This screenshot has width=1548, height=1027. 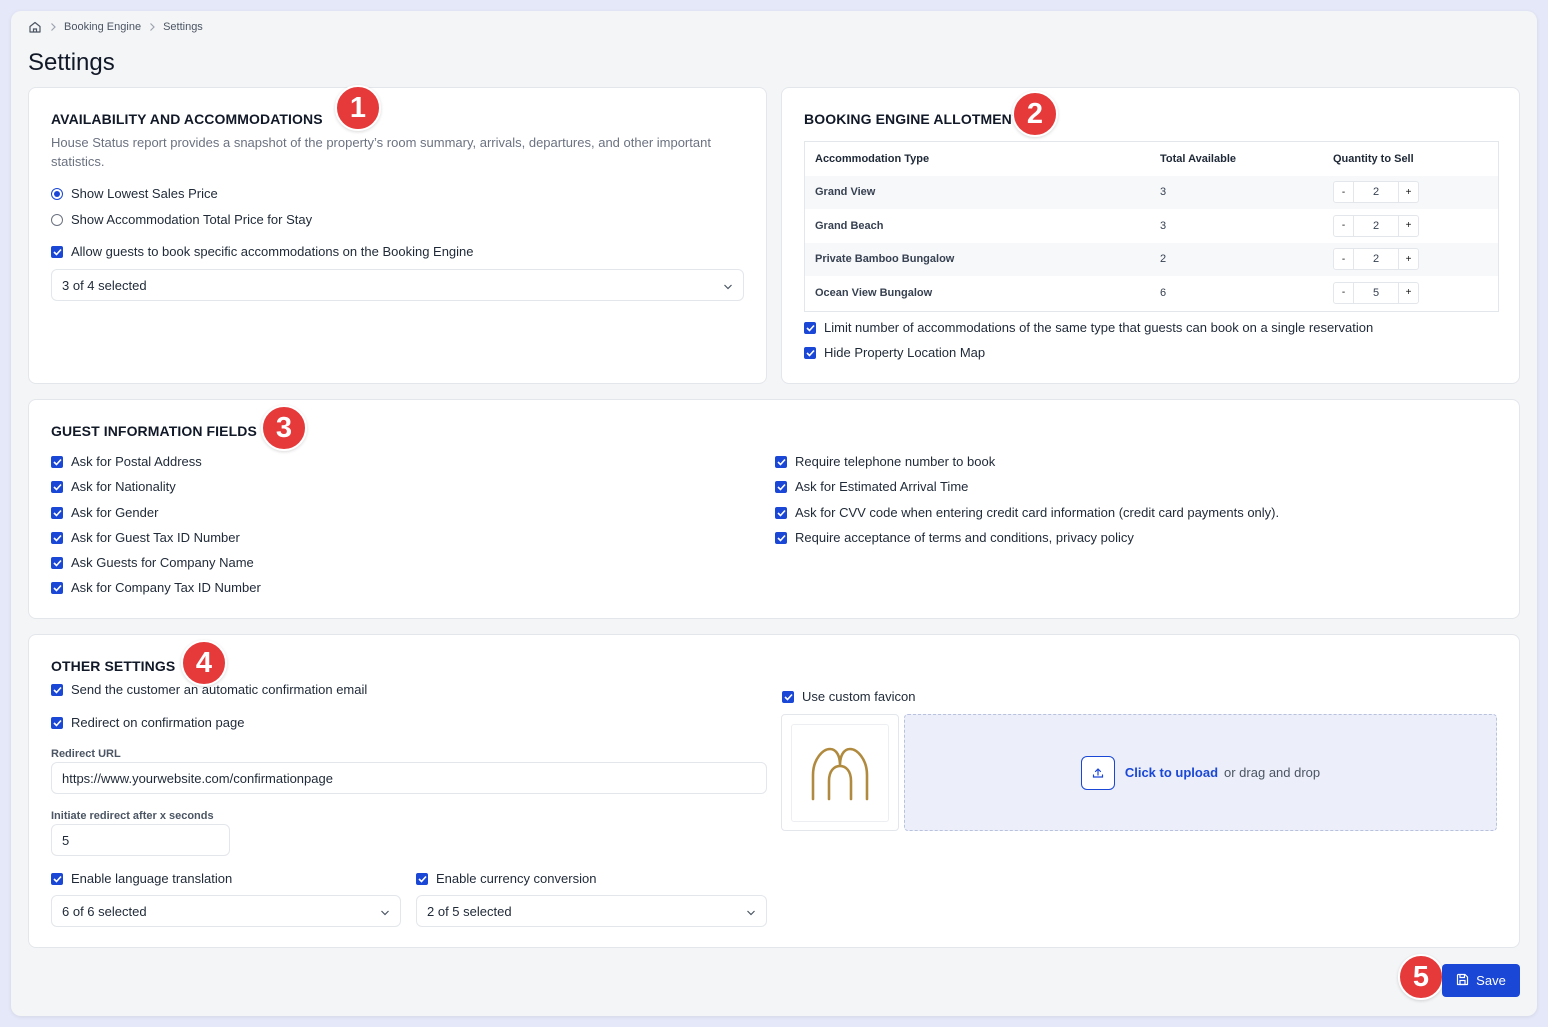 I want to click on favicon-checkbox: Use custom favicon, so click(x=848, y=696).